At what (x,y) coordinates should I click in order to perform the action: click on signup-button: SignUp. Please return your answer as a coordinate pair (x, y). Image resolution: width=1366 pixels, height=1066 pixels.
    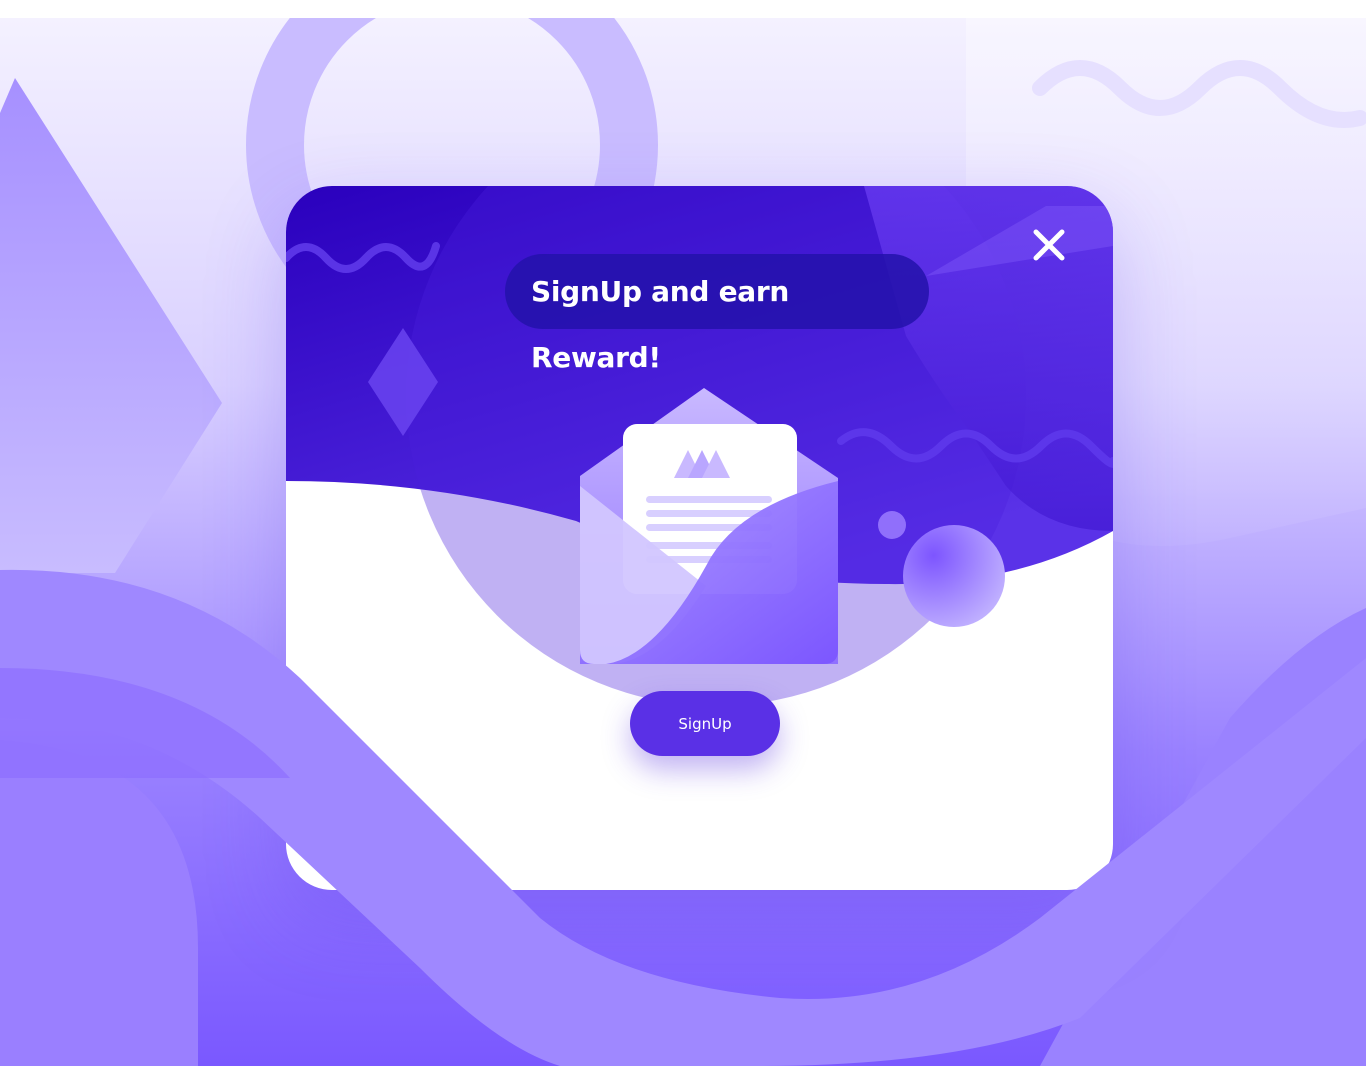
    Looking at the image, I should click on (705, 723).